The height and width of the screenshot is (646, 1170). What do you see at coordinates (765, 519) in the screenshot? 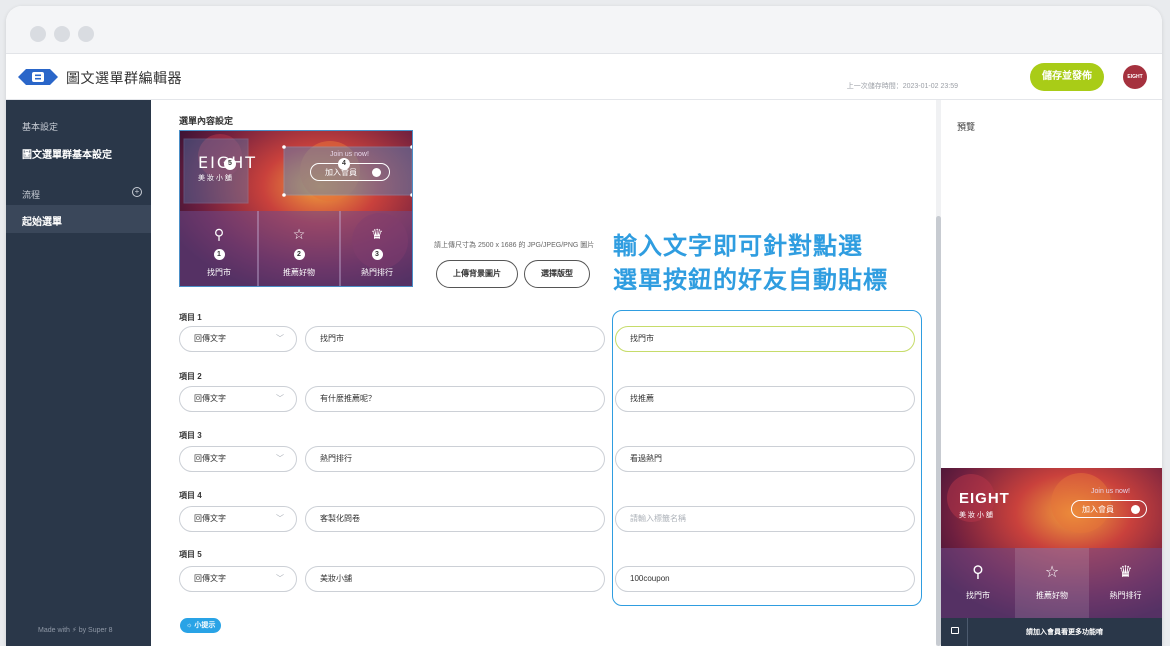
I see `tag-input: 請輸入標籤名稱` at bounding box center [765, 519].